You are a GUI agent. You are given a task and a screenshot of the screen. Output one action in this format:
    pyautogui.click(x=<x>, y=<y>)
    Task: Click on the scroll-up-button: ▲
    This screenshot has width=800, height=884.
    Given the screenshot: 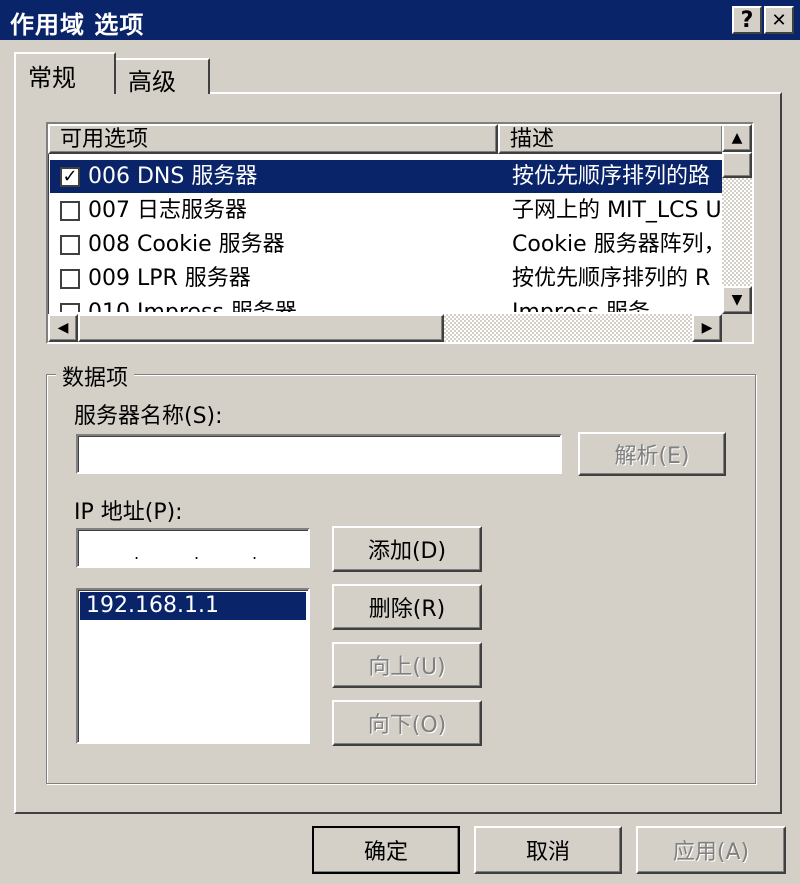 What is the action you would take?
    pyautogui.click(x=737, y=138)
    